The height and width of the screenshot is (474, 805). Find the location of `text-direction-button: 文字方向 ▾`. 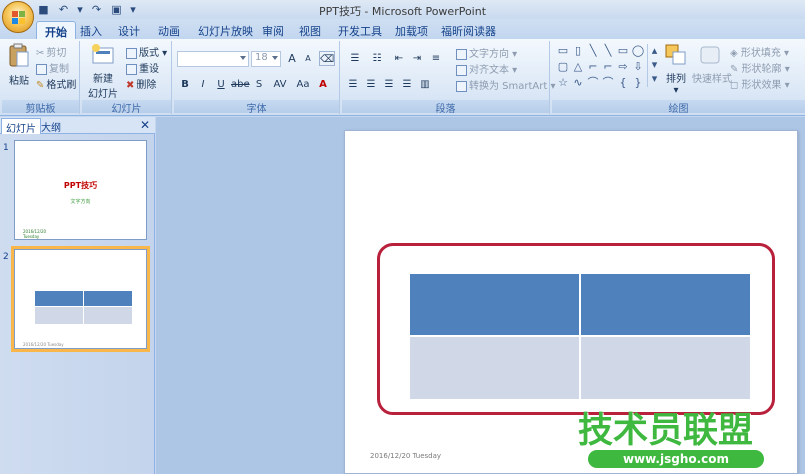

text-direction-button: 文字方向 ▾ is located at coordinates (486, 52).